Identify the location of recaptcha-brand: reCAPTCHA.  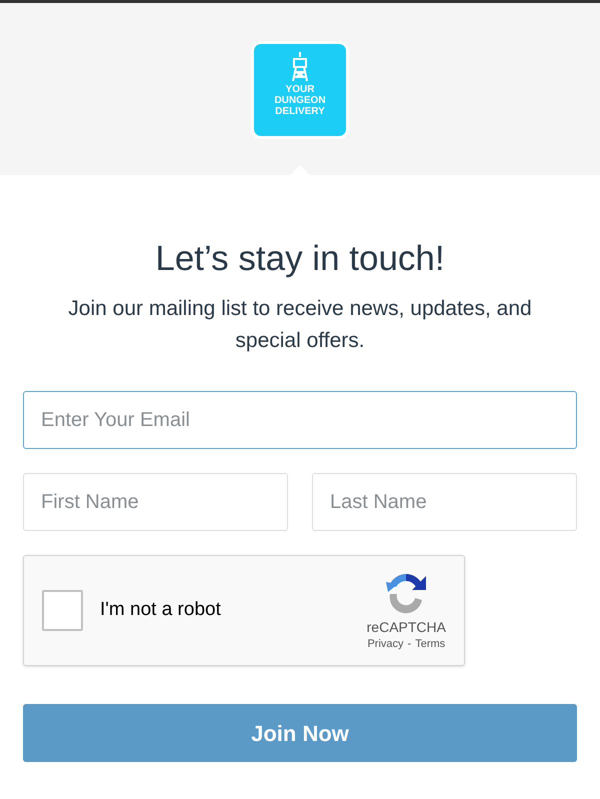
(406, 627).